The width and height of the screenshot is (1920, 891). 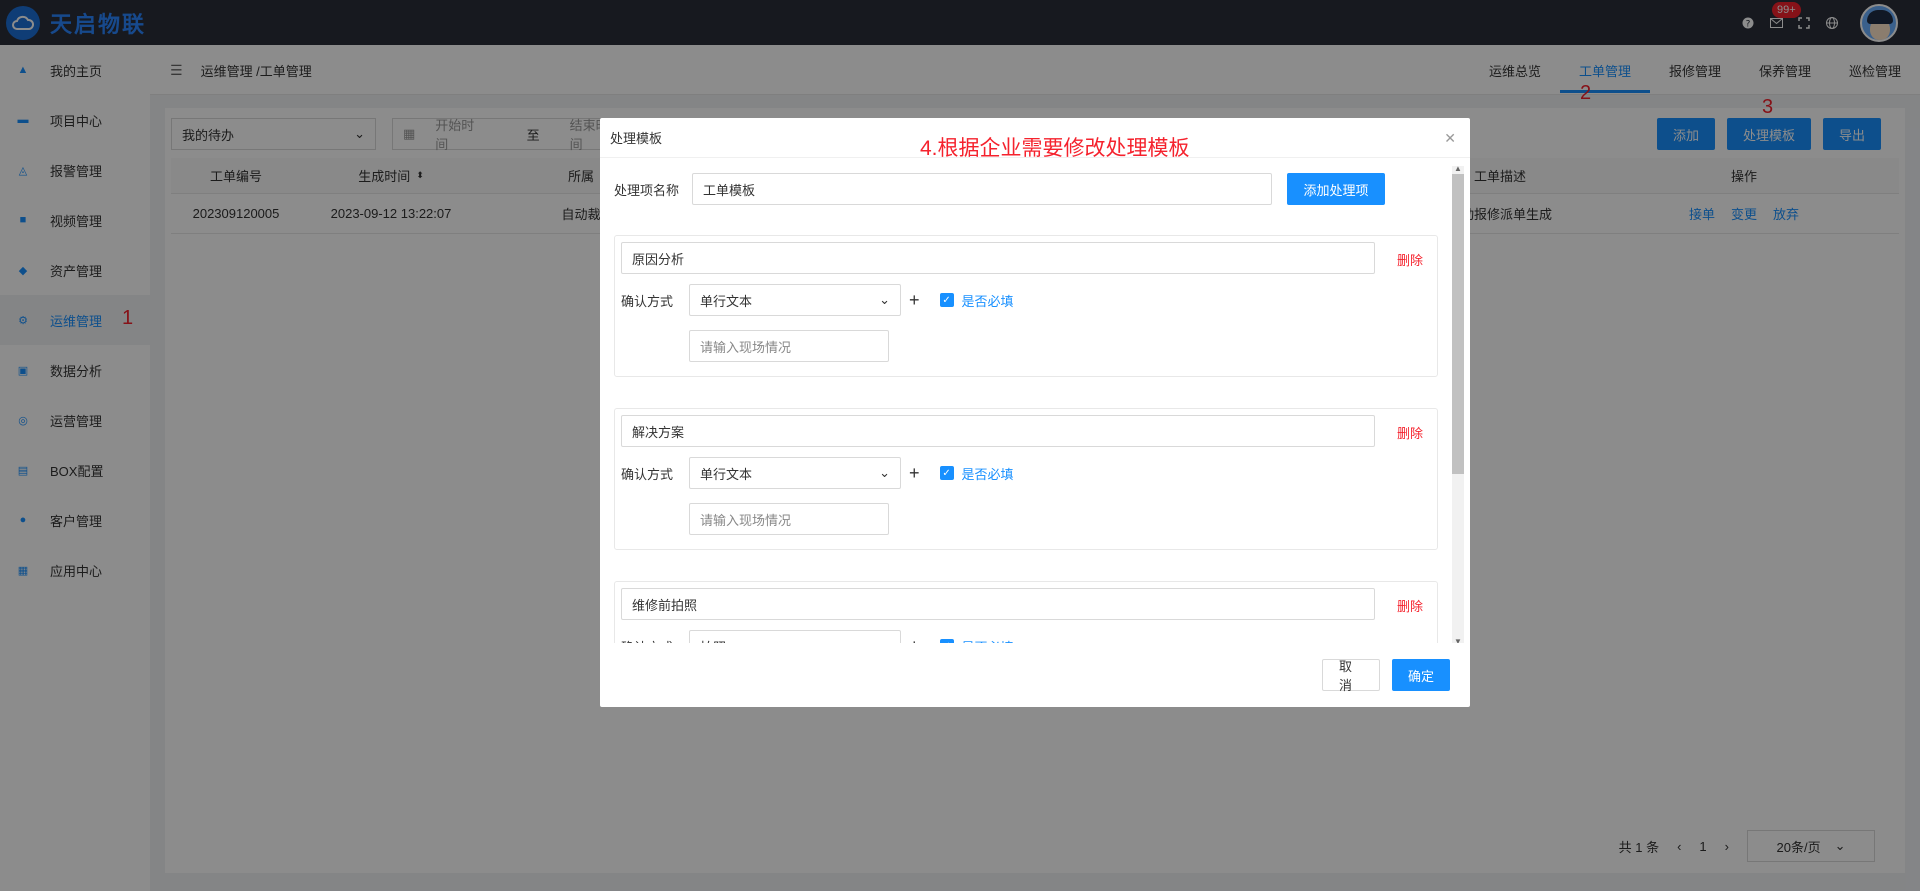 What do you see at coordinates (1026, 306) in the screenshot?
I see `template-item-card: 原因分析 删除 确认方式 单行文本 ⌄ + ✓ 是否必填 请输入现场情况` at bounding box center [1026, 306].